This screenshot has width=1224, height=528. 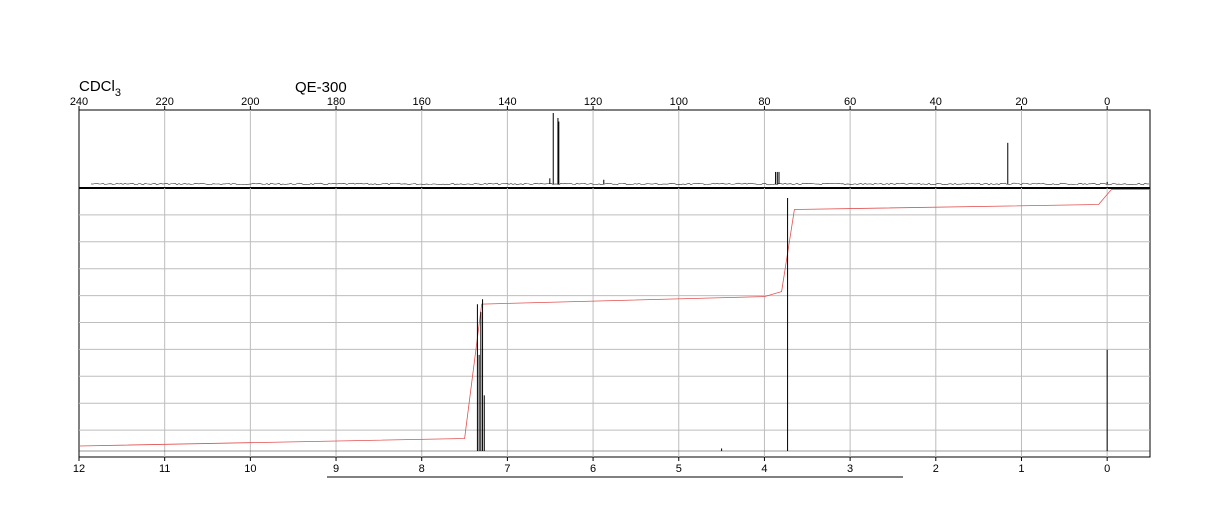 What do you see at coordinates (850, 469) in the screenshot?
I see `h1-tick-label: 3` at bounding box center [850, 469].